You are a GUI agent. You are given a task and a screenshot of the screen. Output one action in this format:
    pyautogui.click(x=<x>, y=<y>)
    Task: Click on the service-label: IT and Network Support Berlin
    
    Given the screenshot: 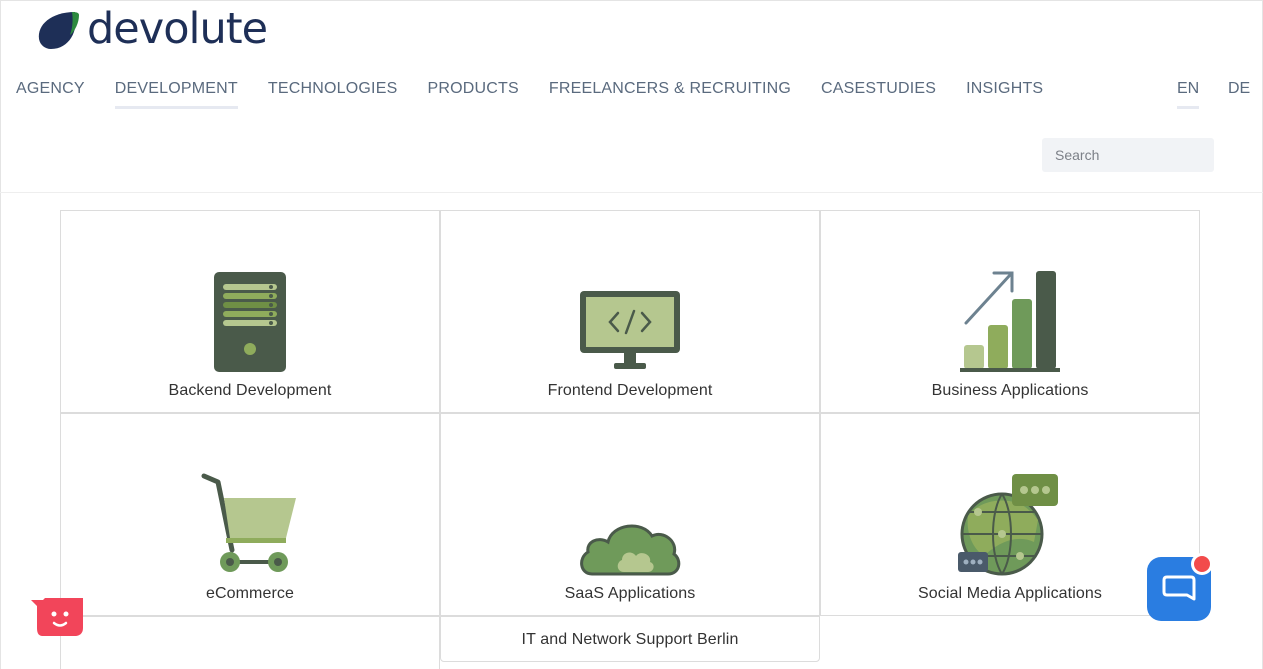 What is the action you would take?
    pyautogui.click(x=630, y=639)
    